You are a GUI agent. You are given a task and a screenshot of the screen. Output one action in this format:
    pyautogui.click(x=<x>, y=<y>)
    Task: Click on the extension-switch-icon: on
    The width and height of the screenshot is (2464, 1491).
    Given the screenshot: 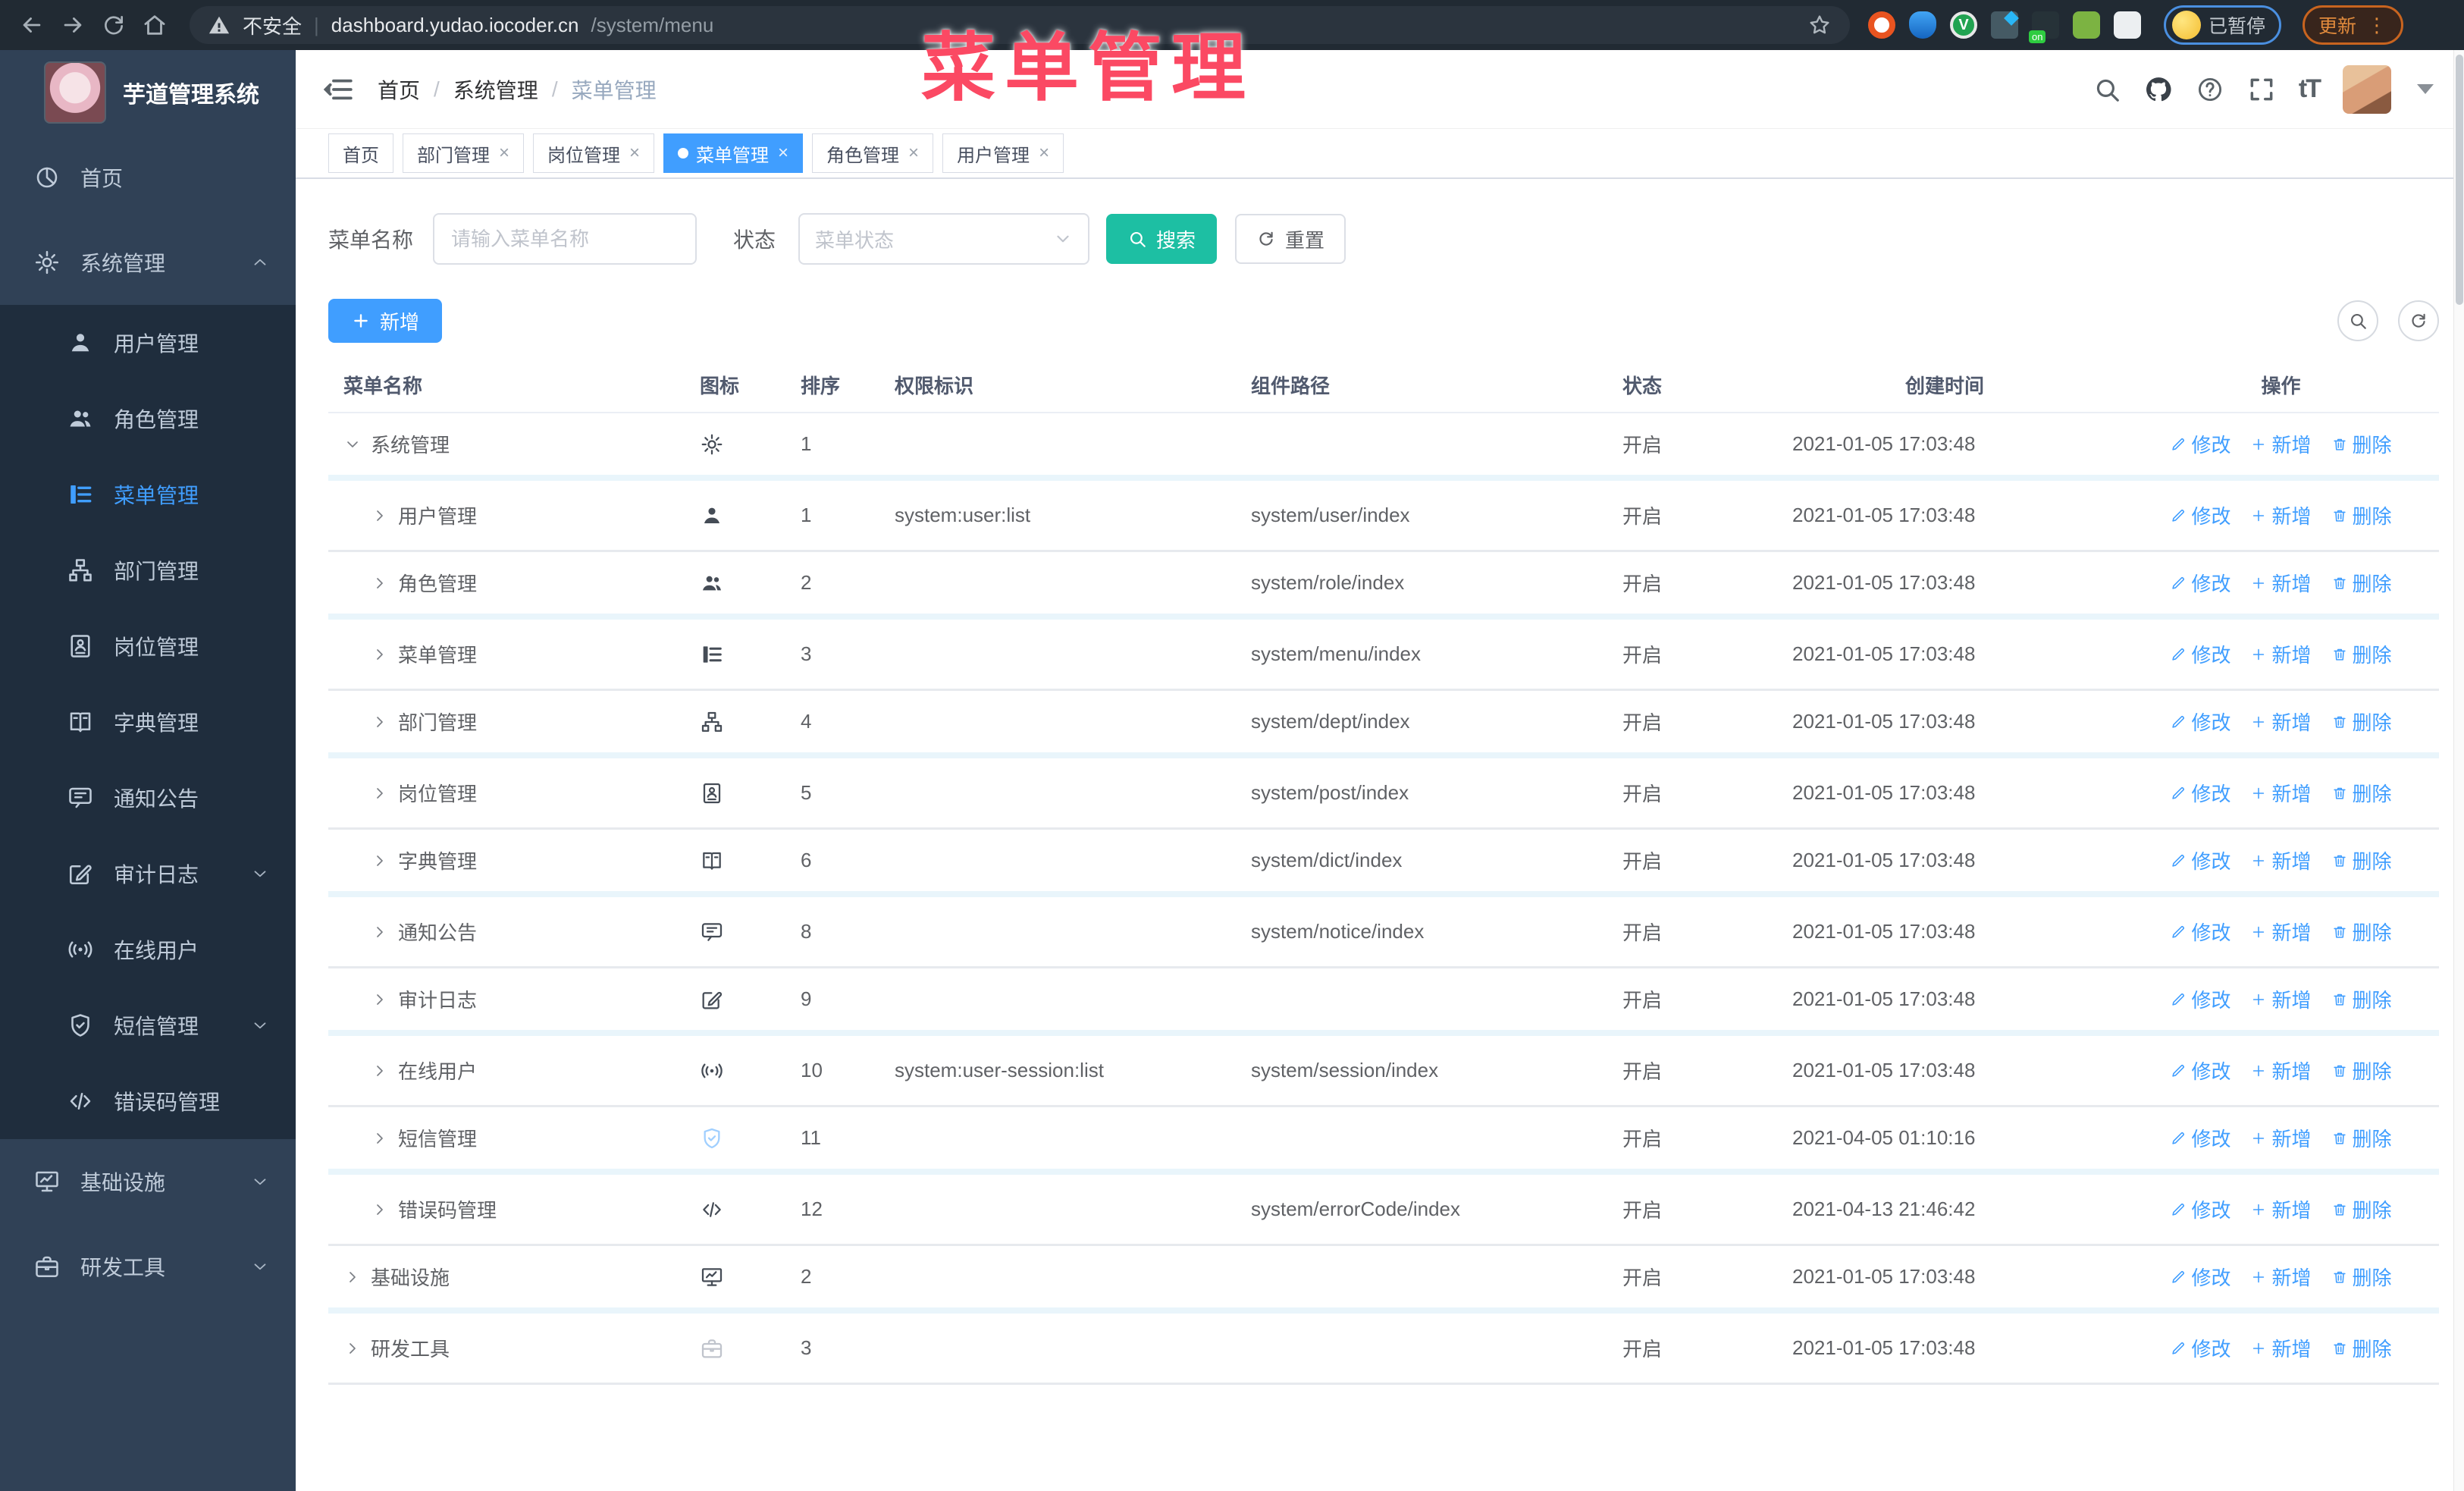 What is the action you would take?
    pyautogui.click(x=2044, y=27)
    